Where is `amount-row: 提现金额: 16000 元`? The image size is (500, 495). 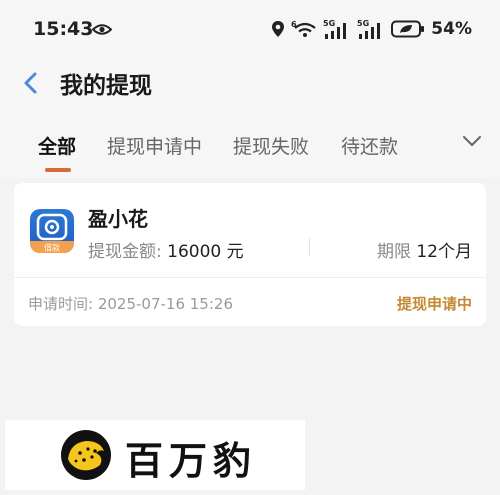 amount-row: 提现金额: 16000 元 is located at coordinates (166, 249).